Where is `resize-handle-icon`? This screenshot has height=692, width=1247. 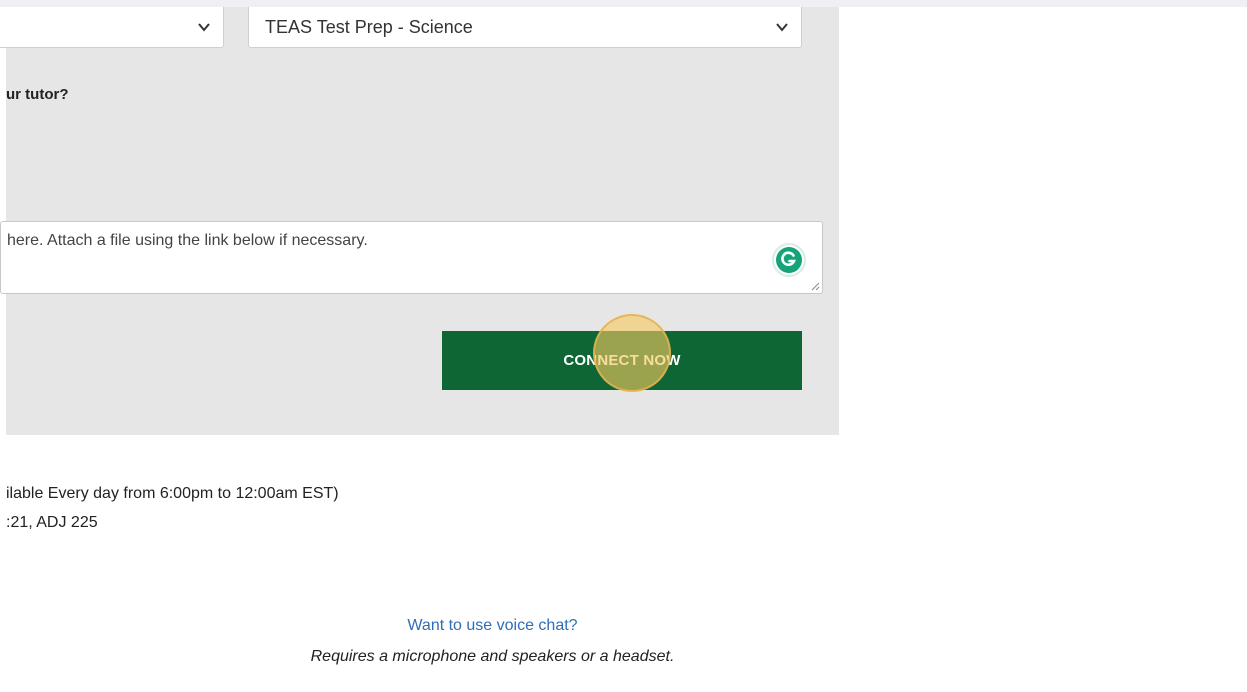
resize-handle-icon is located at coordinates (815, 286).